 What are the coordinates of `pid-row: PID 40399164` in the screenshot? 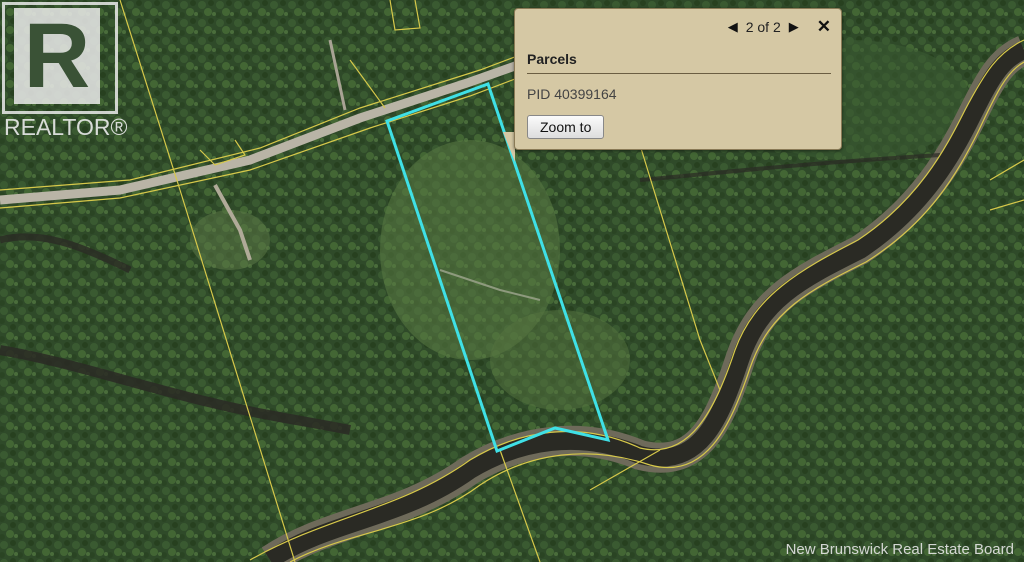 It's located at (572, 94).